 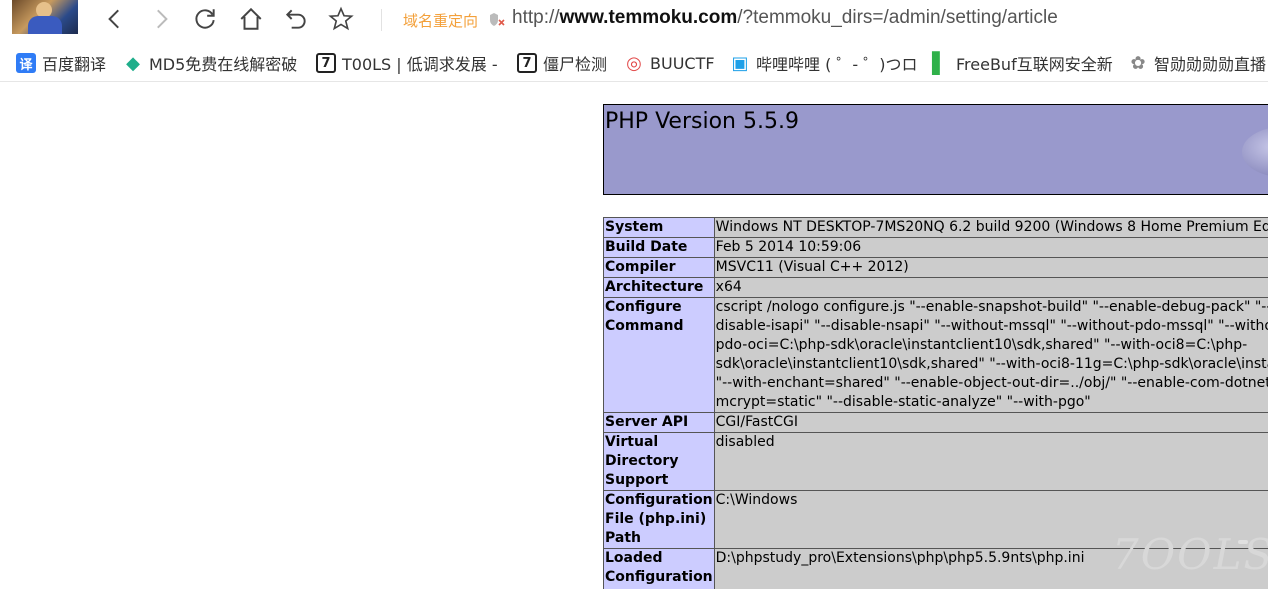 I want to click on row-value: disabled, so click(x=990, y=461).